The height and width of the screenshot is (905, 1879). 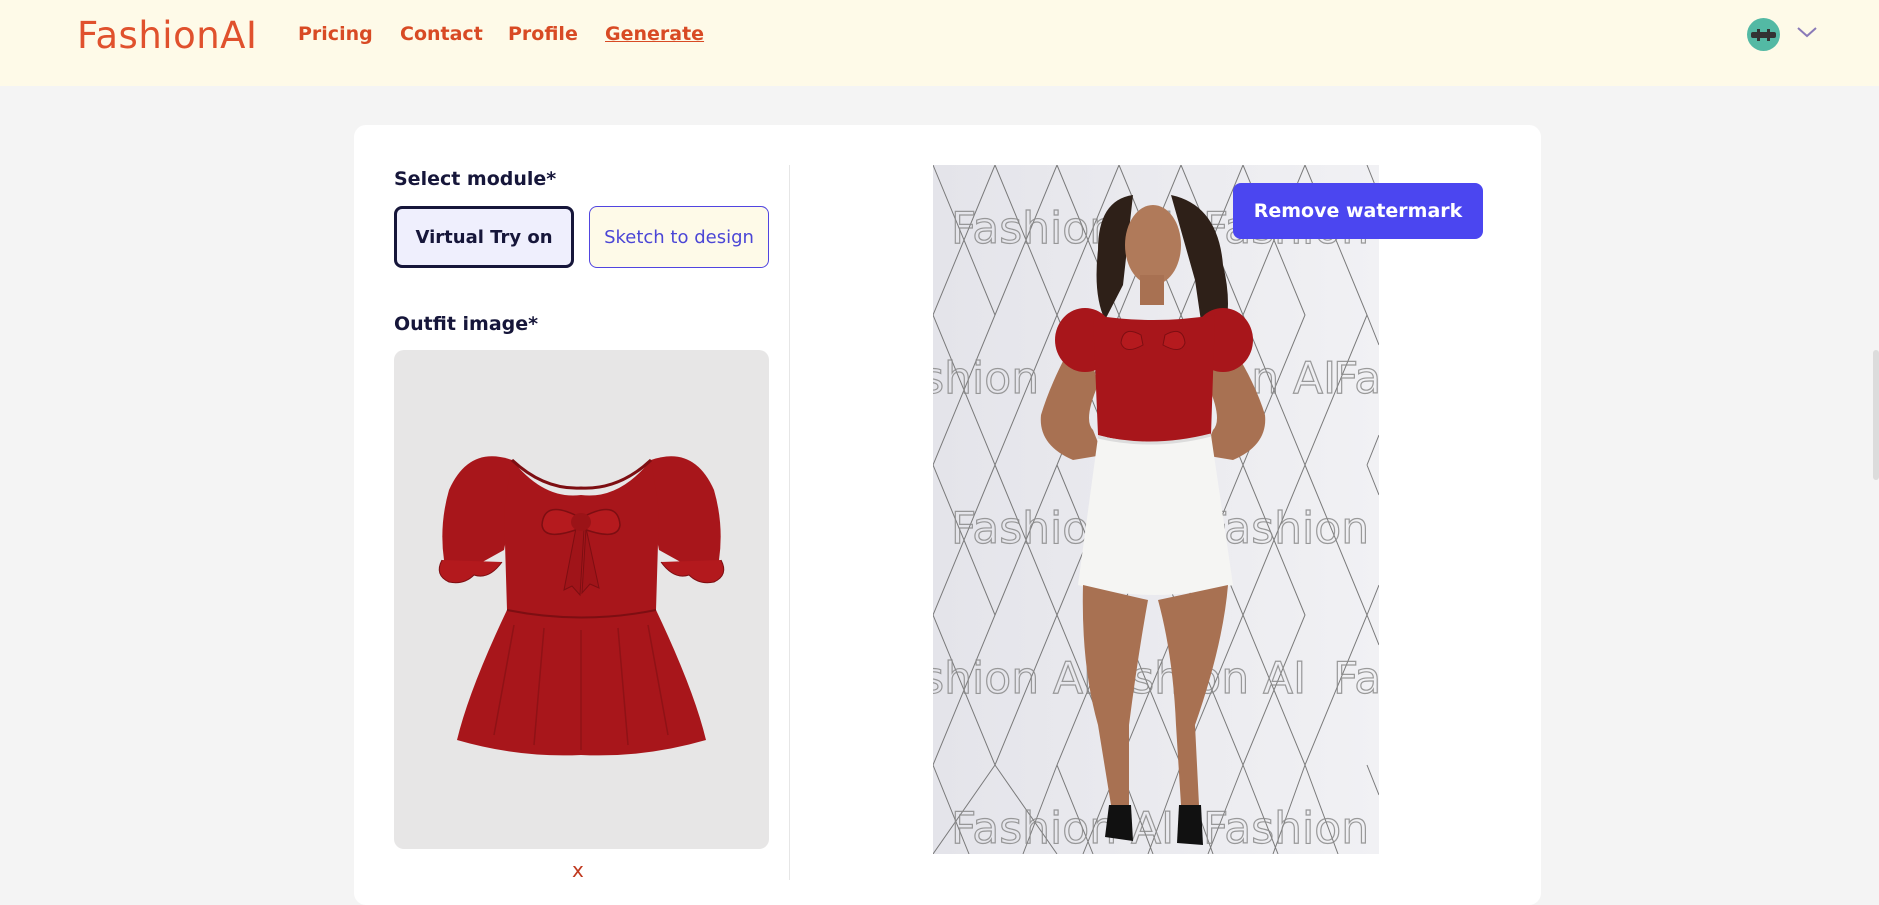 What do you see at coordinates (543, 34) in the screenshot?
I see `nav-profile: Profile` at bounding box center [543, 34].